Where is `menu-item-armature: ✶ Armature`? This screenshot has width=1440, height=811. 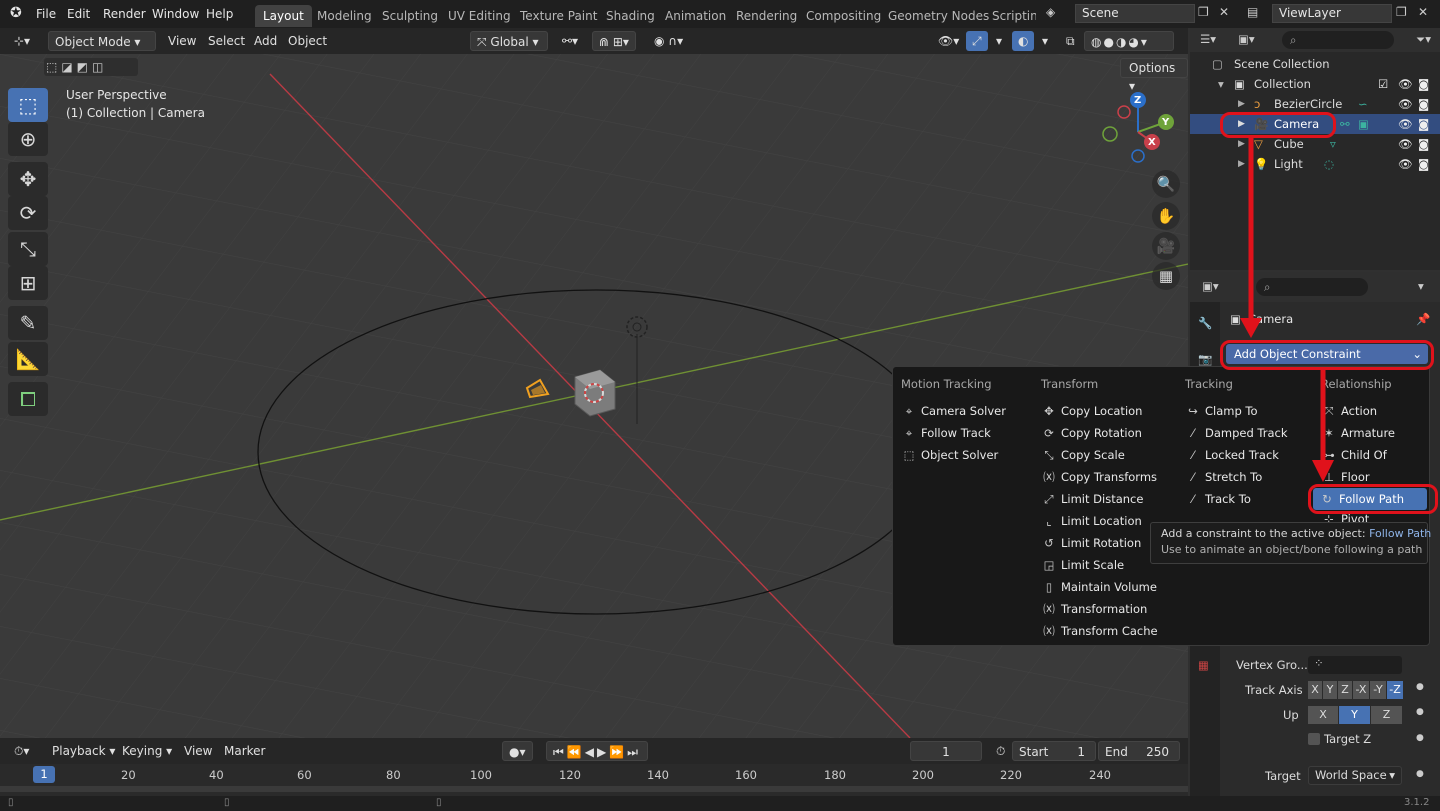
menu-item-armature: ✶ Armature is located at coordinates (1358, 433).